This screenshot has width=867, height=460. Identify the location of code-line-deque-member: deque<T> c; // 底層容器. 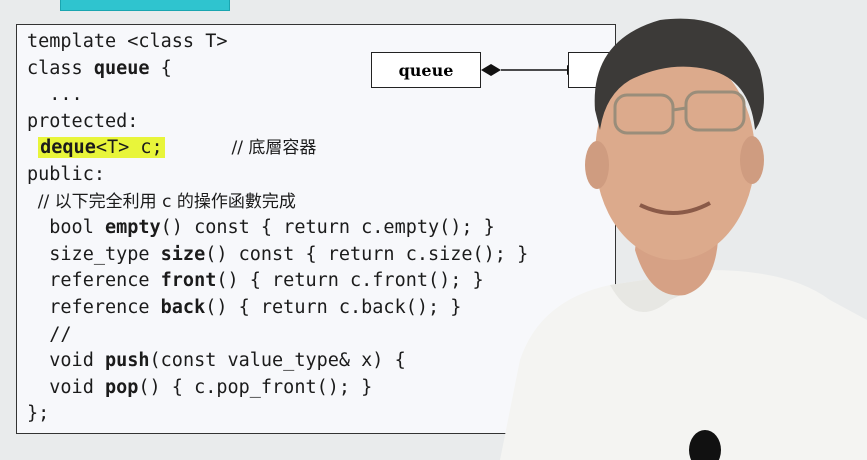
(277, 148).